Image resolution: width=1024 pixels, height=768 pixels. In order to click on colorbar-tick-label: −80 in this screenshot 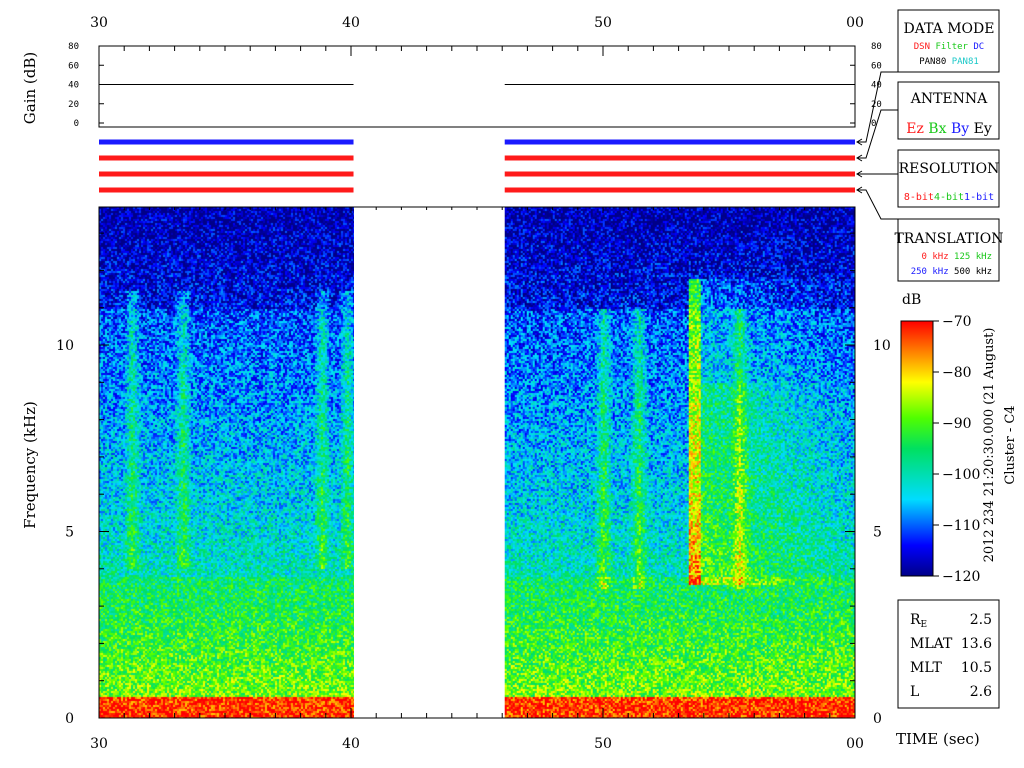, I will do `click(957, 373)`.